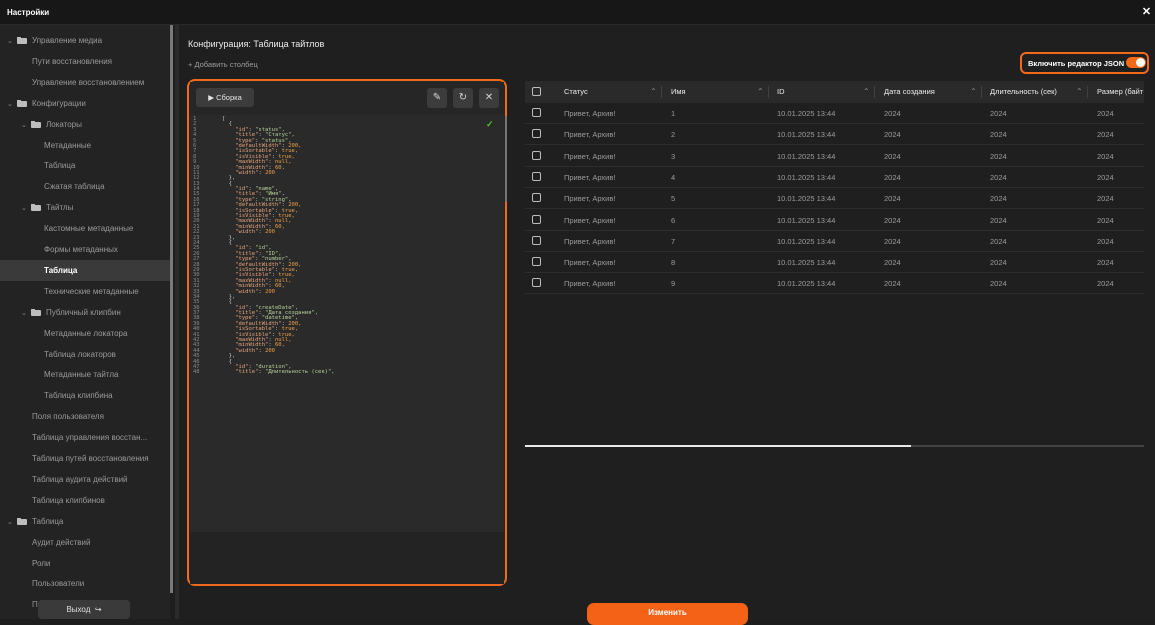 This screenshot has width=1155, height=625. What do you see at coordinates (85, 291) in the screenshot?
I see `sidebar-item: Технические метаданные` at bounding box center [85, 291].